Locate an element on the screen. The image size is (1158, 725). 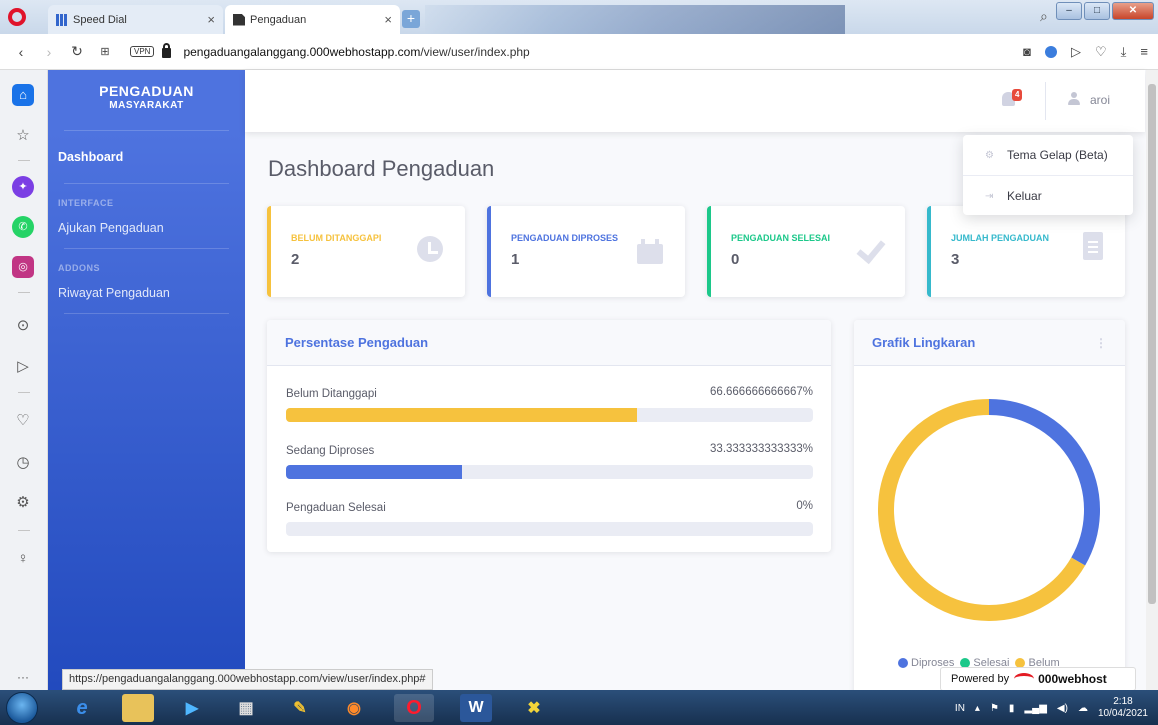
stat-value: 0 is located at coordinates (735, 259).